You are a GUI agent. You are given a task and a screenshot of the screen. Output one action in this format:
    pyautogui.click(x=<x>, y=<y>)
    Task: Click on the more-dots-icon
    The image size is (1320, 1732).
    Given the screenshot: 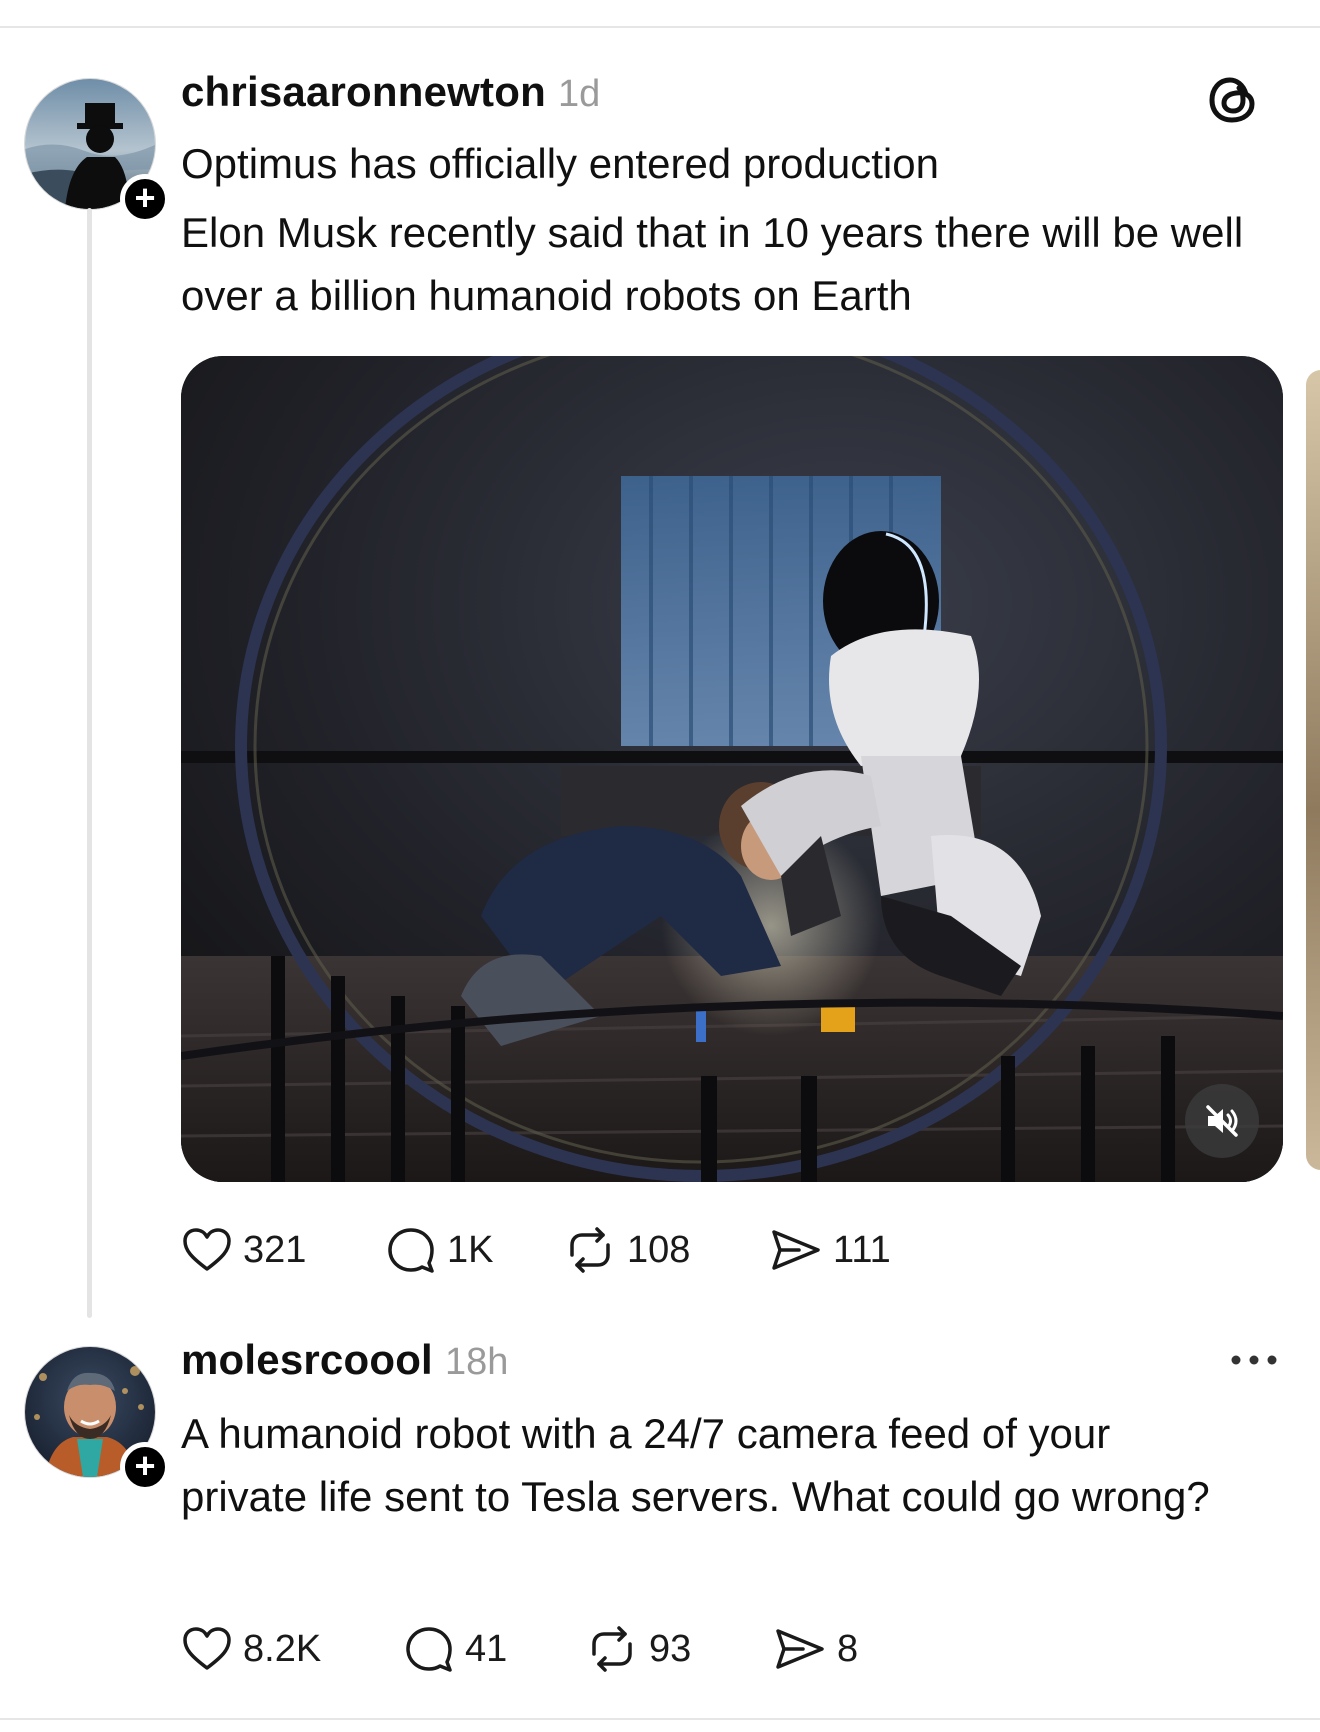 What is the action you would take?
    pyautogui.click(x=1254, y=1360)
    